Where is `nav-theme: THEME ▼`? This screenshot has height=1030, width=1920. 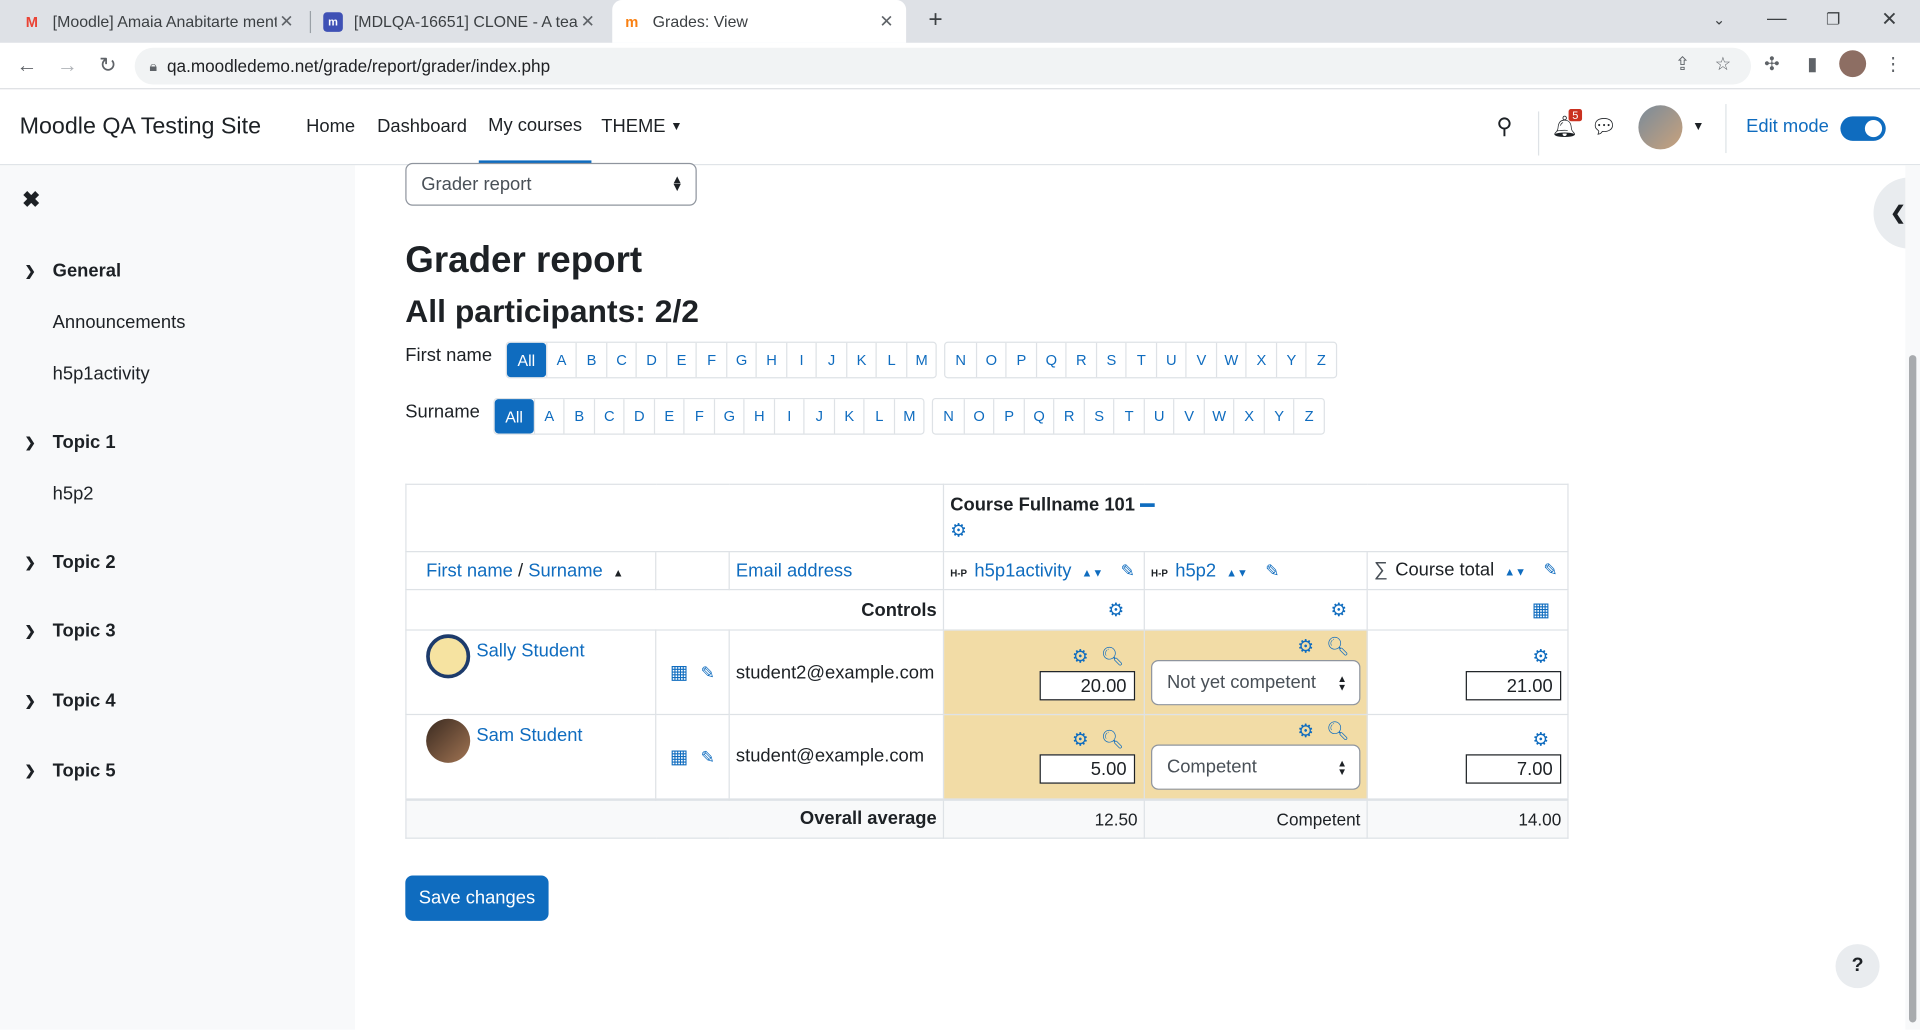 nav-theme: THEME ▼ is located at coordinates (641, 126).